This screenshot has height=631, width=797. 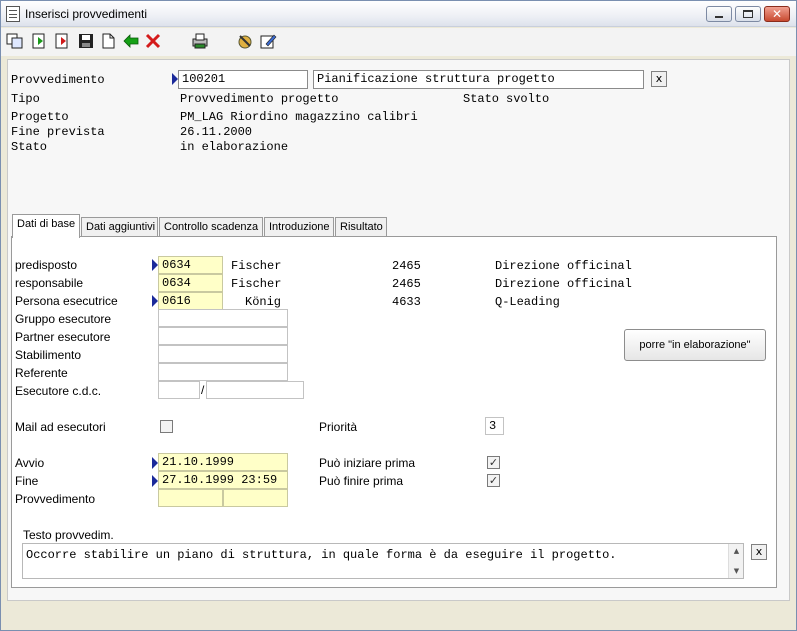 What do you see at coordinates (361, 227) in the screenshot?
I see `tab-risultato: Risultato` at bounding box center [361, 227].